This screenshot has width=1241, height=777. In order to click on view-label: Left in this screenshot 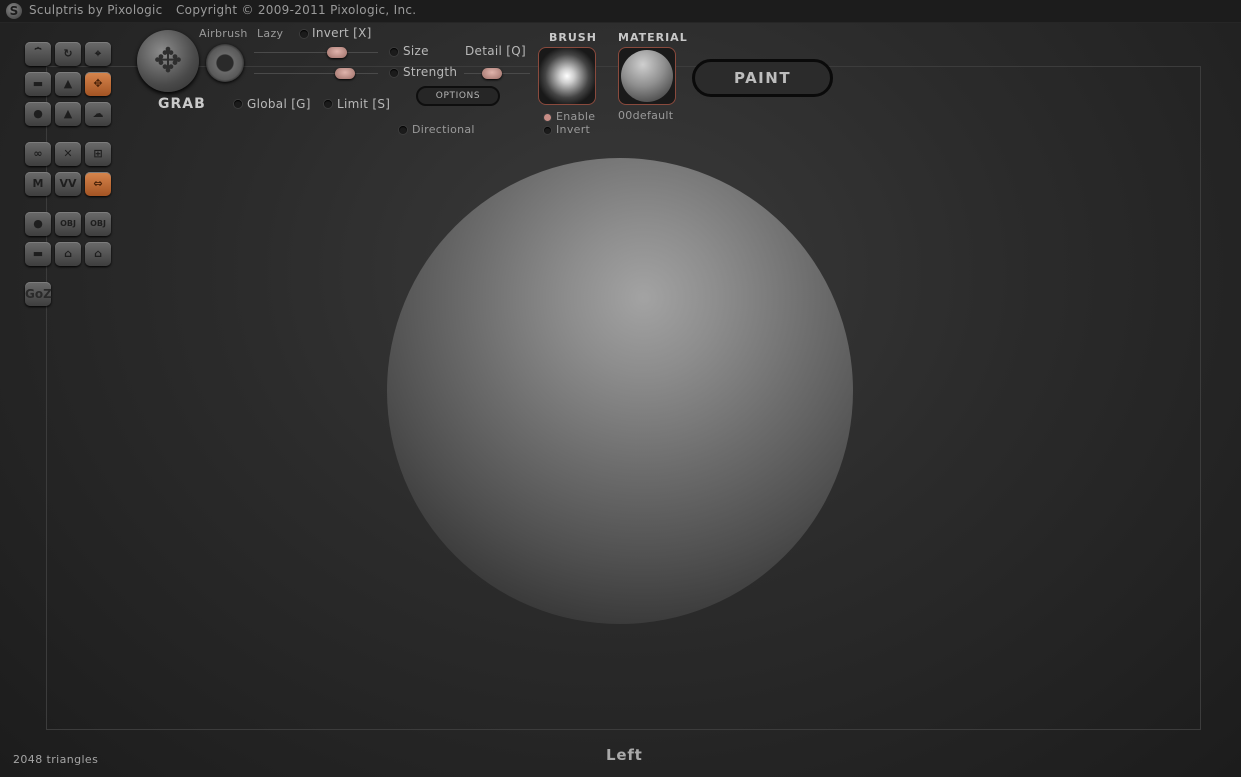, I will do `click(624, 755)`.